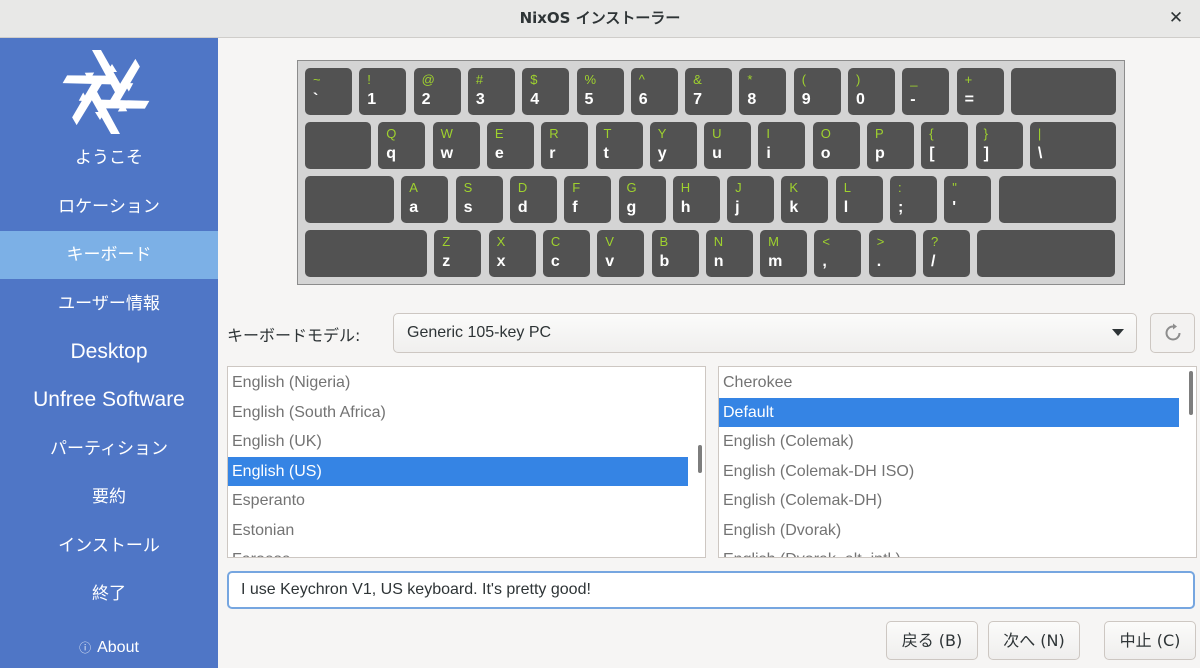 The image size is (1200, 668). Describe the element at coordinates (968, 79) in the screenshot. I see `key-upper-label: +` at that location.